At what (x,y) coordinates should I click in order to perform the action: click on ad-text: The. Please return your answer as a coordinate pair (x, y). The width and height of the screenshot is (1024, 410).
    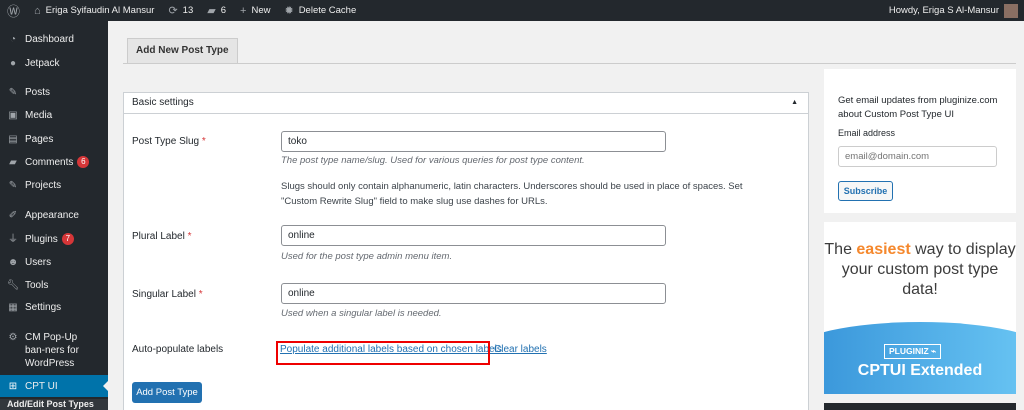
    Looking at the image, I should click on (840, 249).